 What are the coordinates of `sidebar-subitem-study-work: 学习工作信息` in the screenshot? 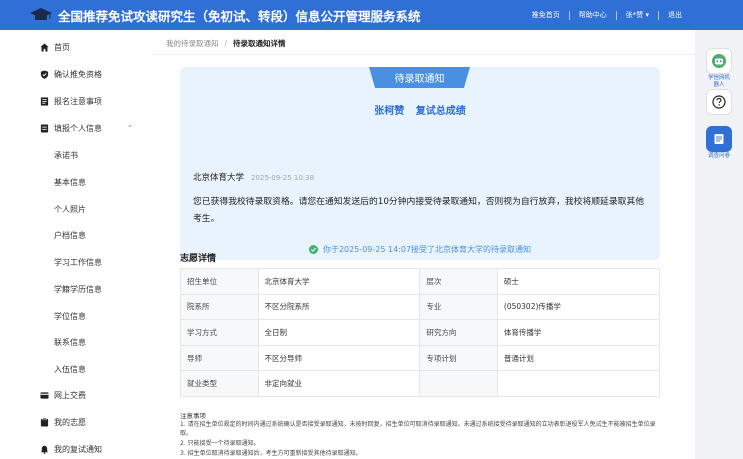 It's located at (78, 262).